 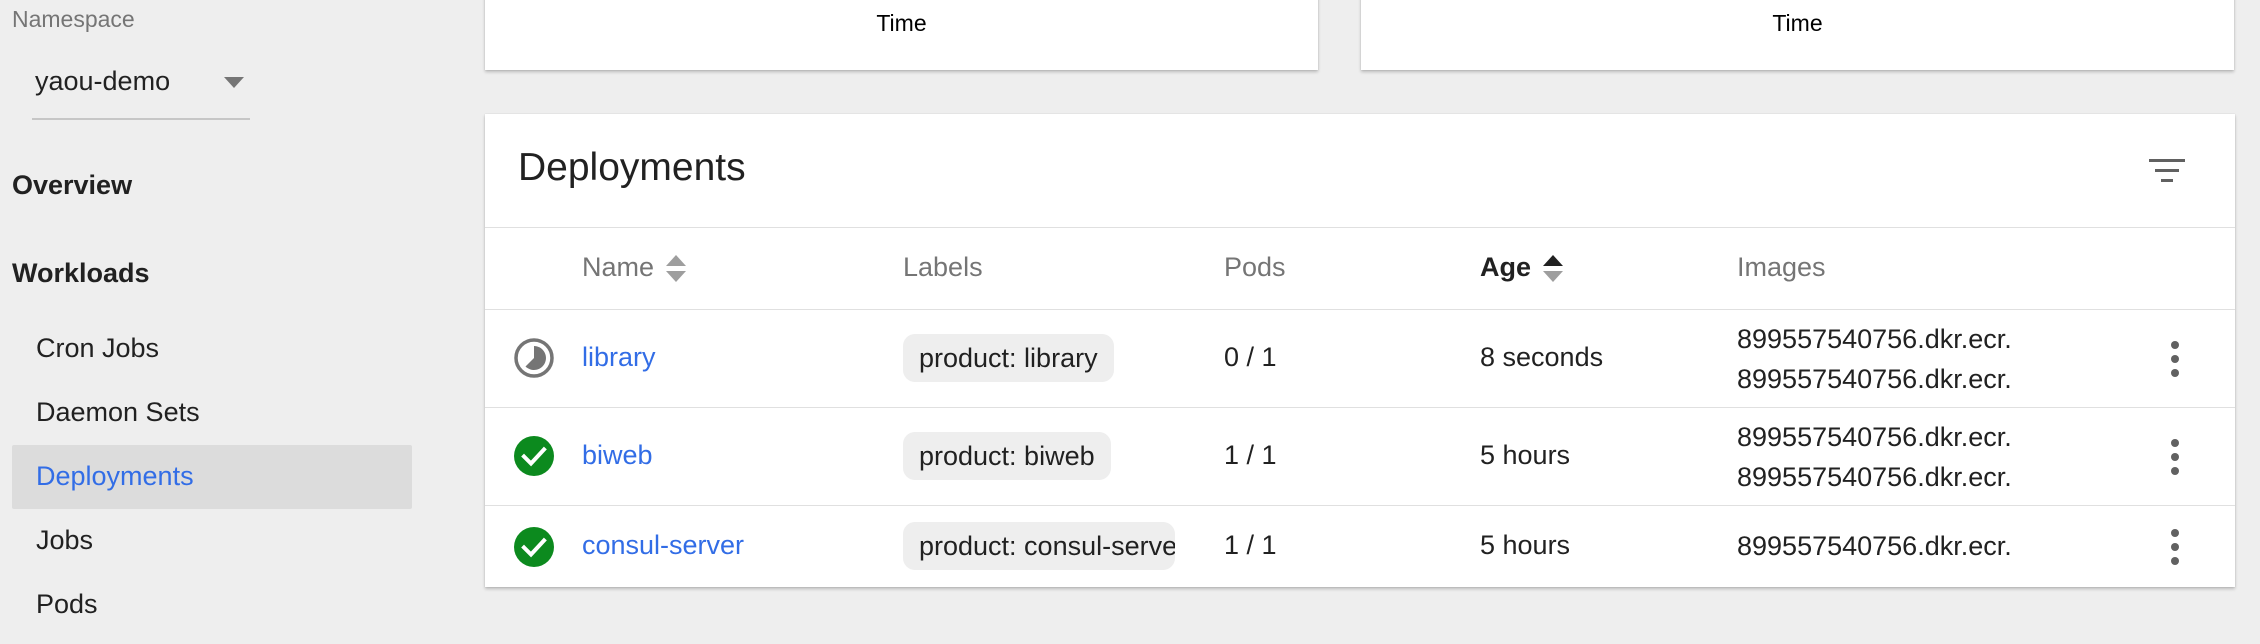 I want to click on pending-status-icon, so click(x=534, y=358).